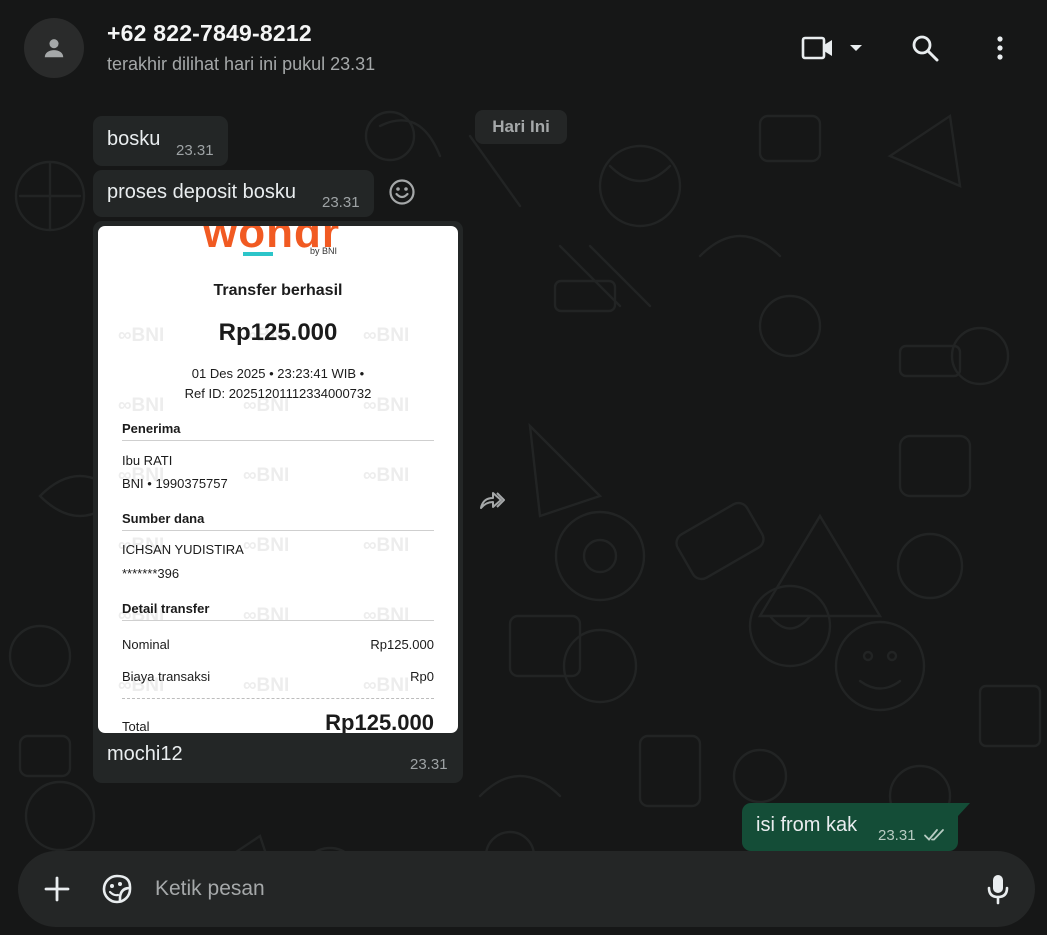 The image size is (1047, 935). What do you see at coordinates (960, 809) in the screenshot?
I see `bubble-tail` at bounding box center [960, 809].